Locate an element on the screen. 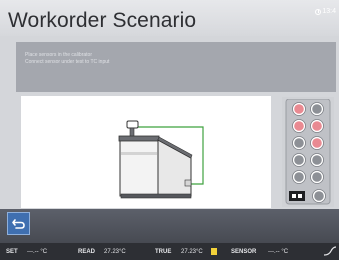 The image size is (339, 260). instruction-line-1: Place sensors in the calibrator is located at coordinates (58, 55).